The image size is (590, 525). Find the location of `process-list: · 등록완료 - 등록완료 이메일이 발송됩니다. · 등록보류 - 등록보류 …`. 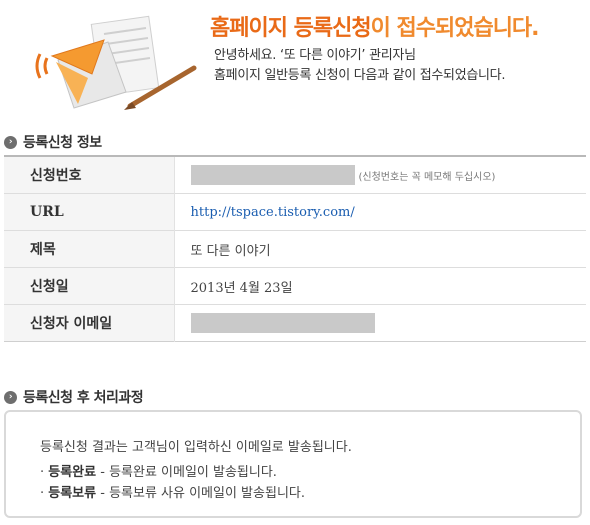

process-list: · 등록완료 - 등록완료 이메일이 발송됩니다. · 등록보류 - 등록보류 … is located at coordinates (172, 483).